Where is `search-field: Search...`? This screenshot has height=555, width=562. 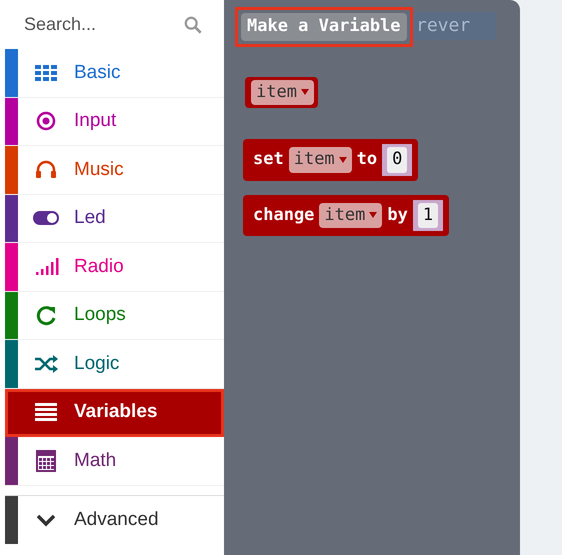
search-field: Search... is located at coordinates (104, 24).